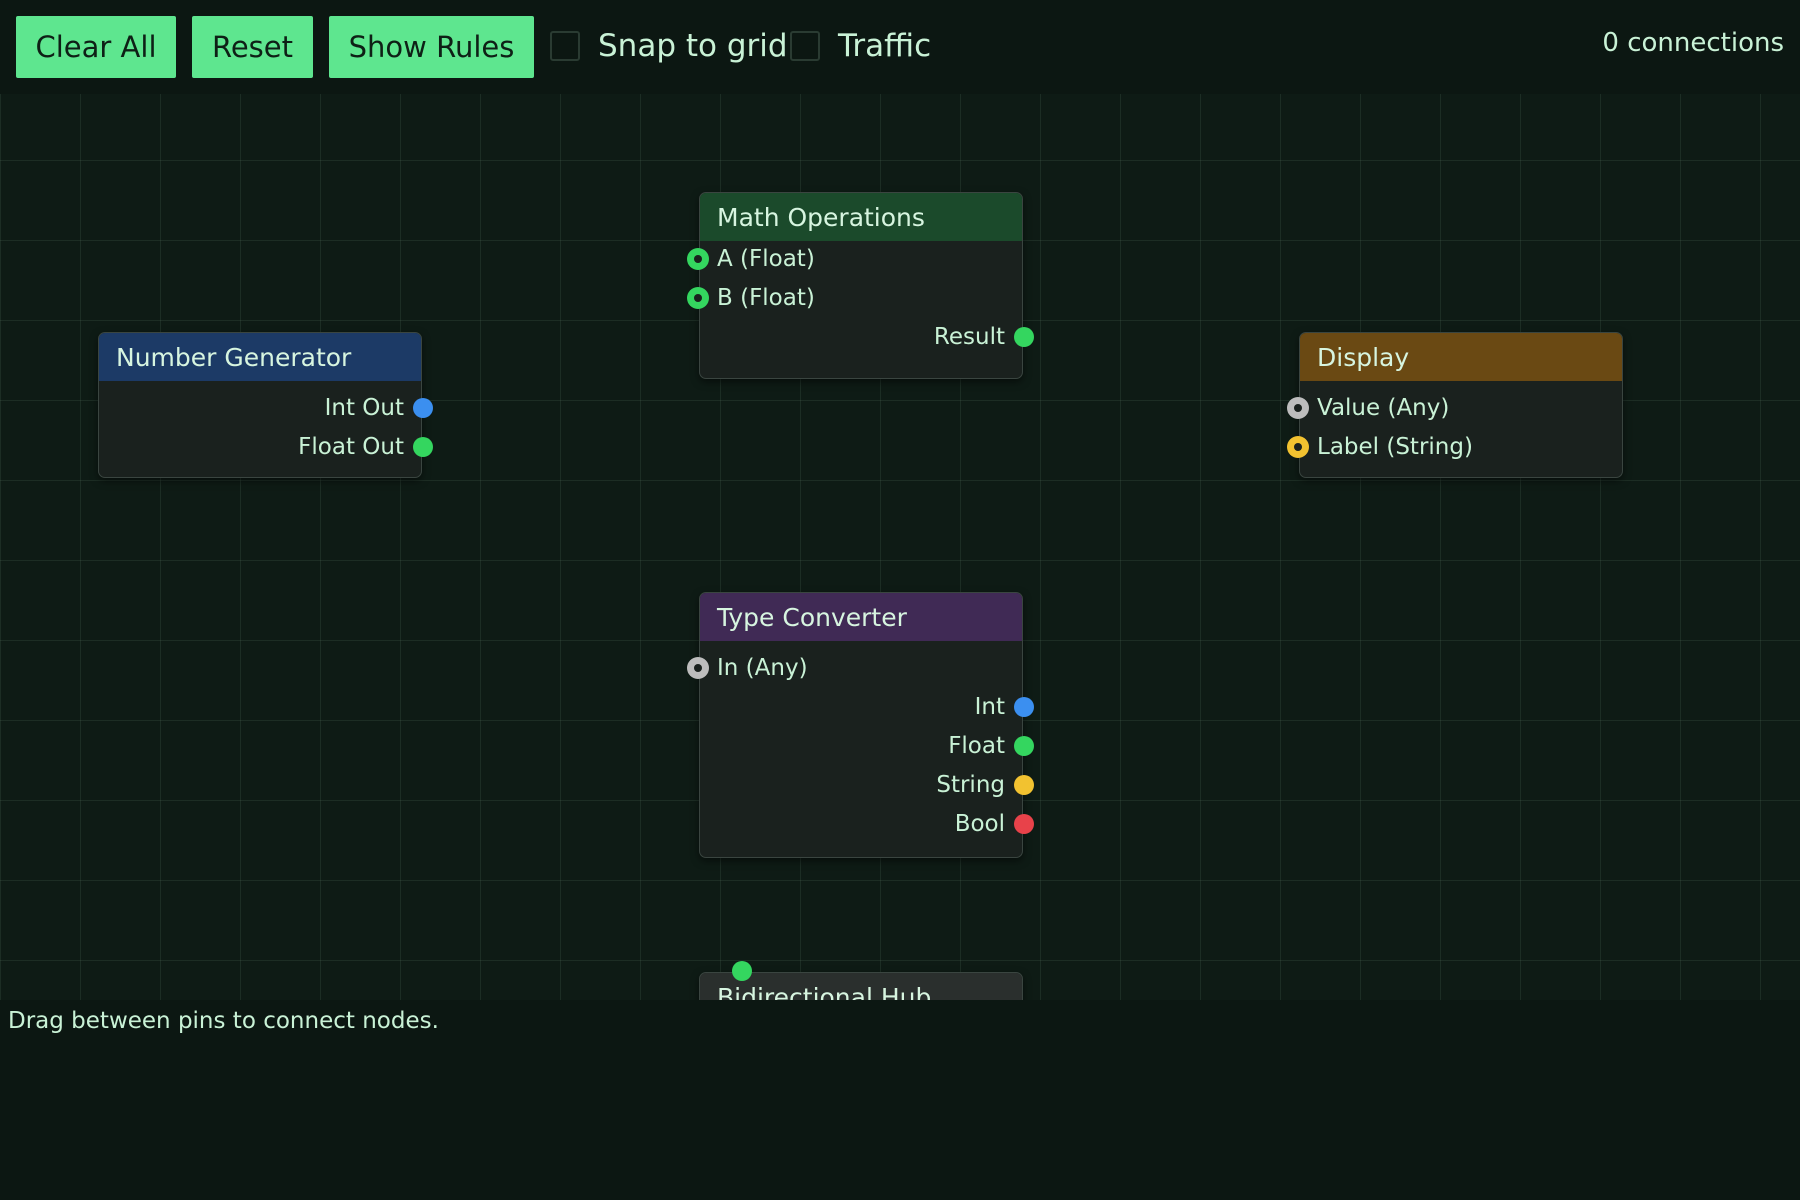 Image resolution: width=1800 pixels, height=1200 pixels. What do you see at coordinates (970, 785) in the screenshot?
I see `pin-label-string: String` at bounding box center [970, 785].